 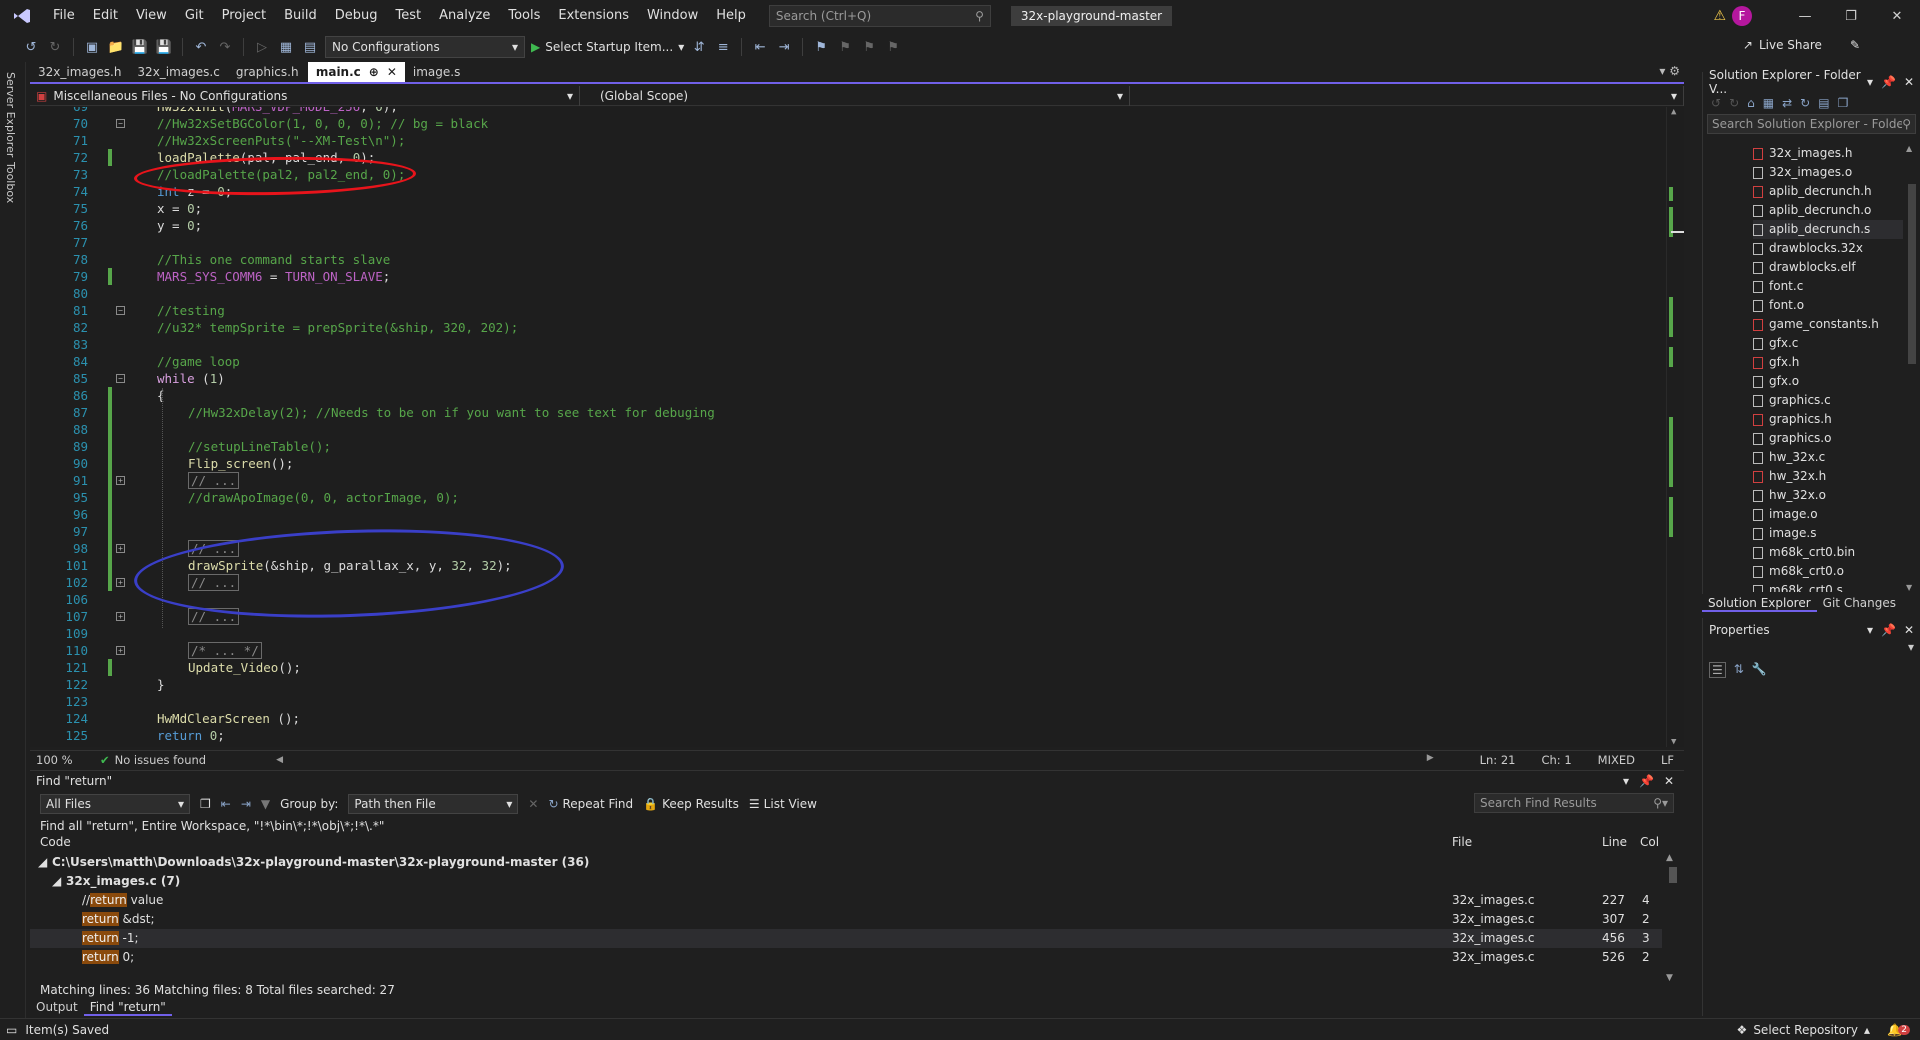 What do you see at coordinates (374, 72) in the screenshot?
I see `pin-icon: ⊕` at bounding box center [374, 72].